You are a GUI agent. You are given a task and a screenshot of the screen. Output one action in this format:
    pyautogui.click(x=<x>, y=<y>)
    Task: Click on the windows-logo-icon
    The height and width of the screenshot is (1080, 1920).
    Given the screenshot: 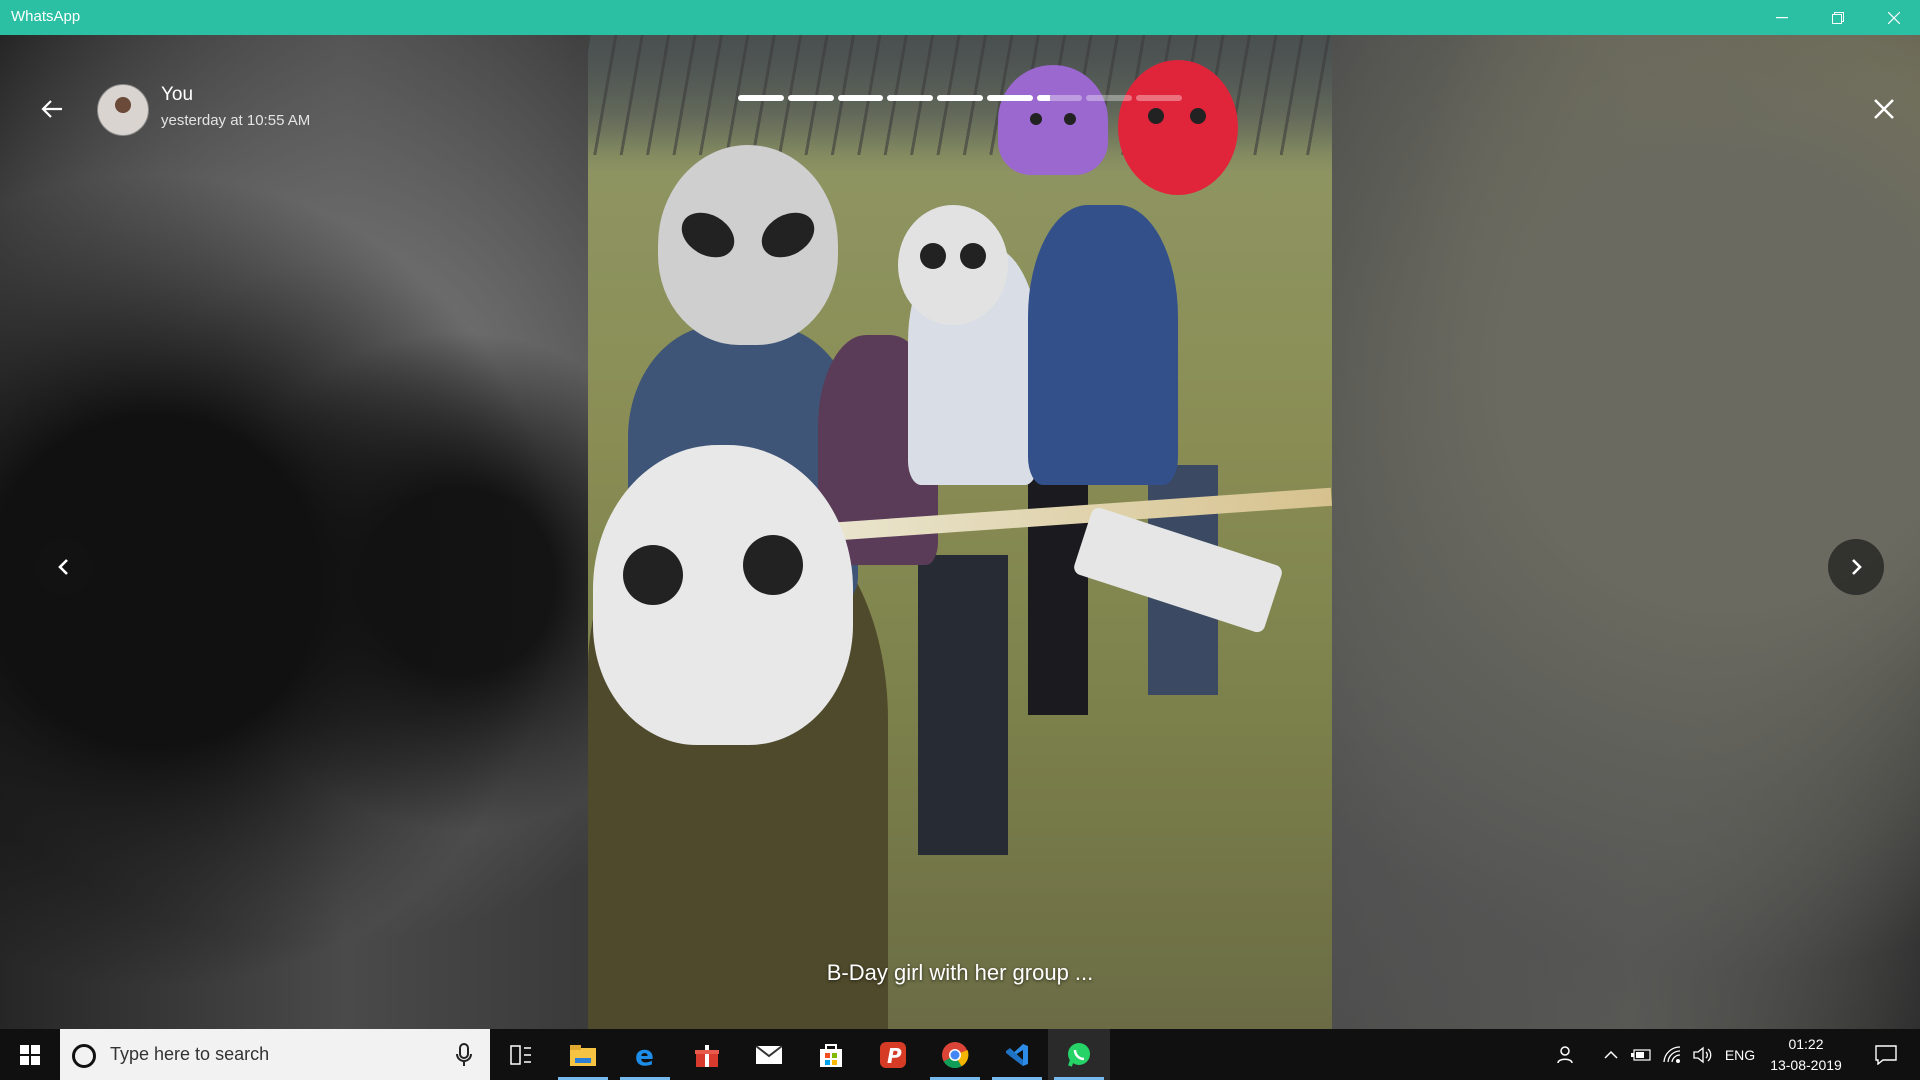 What is the action you would take?
    pyautogui.click(x=30, y=1054)
    